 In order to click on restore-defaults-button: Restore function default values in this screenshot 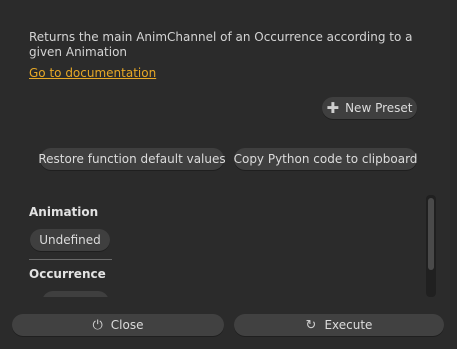, I will do `click(132, 159)`.